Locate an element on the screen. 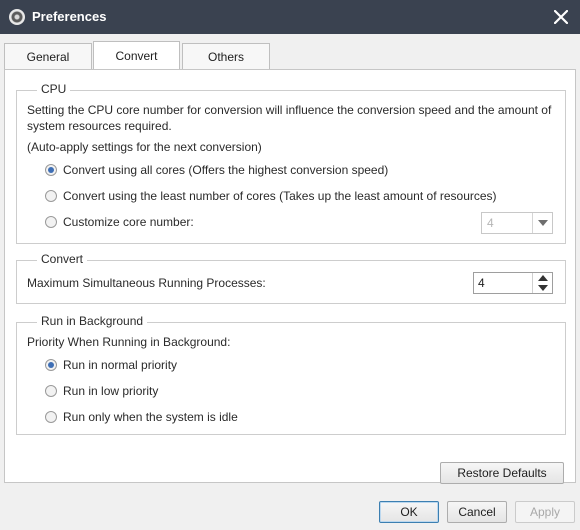 The width and height of the screenshot is (580, 530). increment-icon is located at coordinates (543, 278).